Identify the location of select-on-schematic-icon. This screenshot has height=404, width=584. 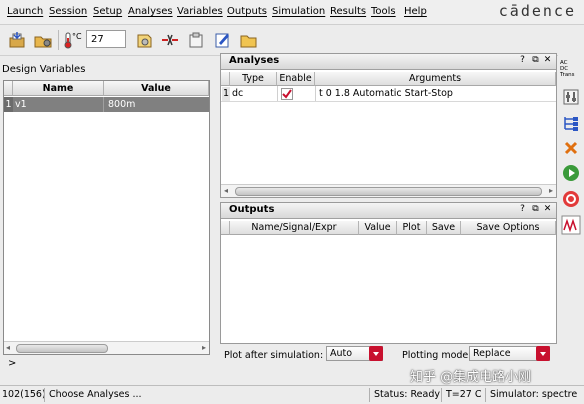
(170, 40).